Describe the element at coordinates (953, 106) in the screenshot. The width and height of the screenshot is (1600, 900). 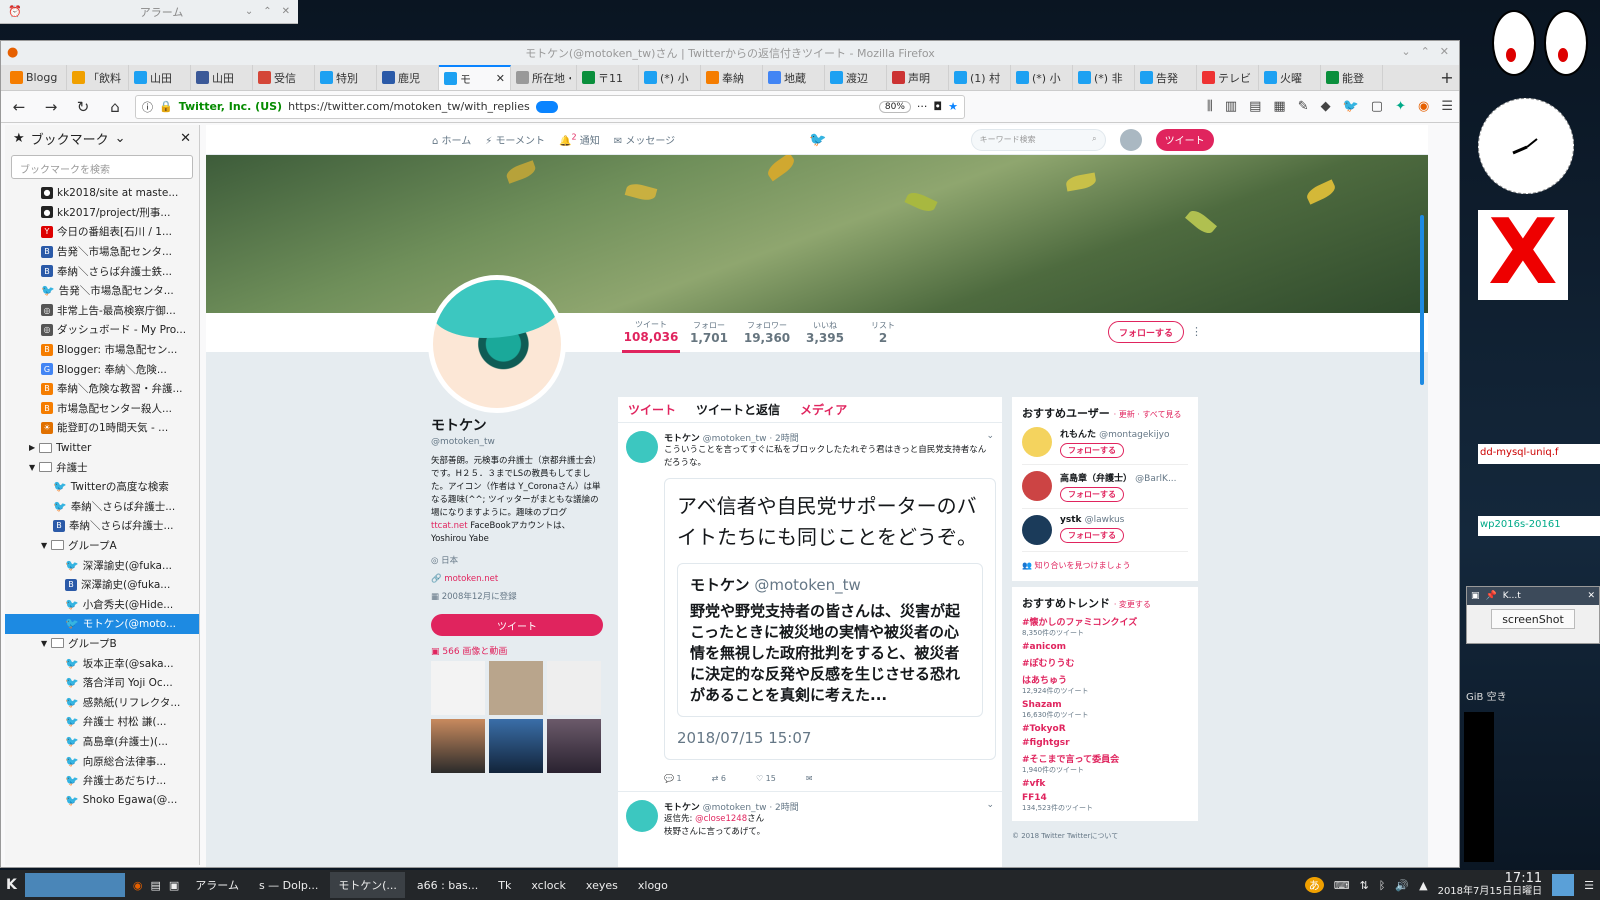
I see `star-icon: ★` at that location.